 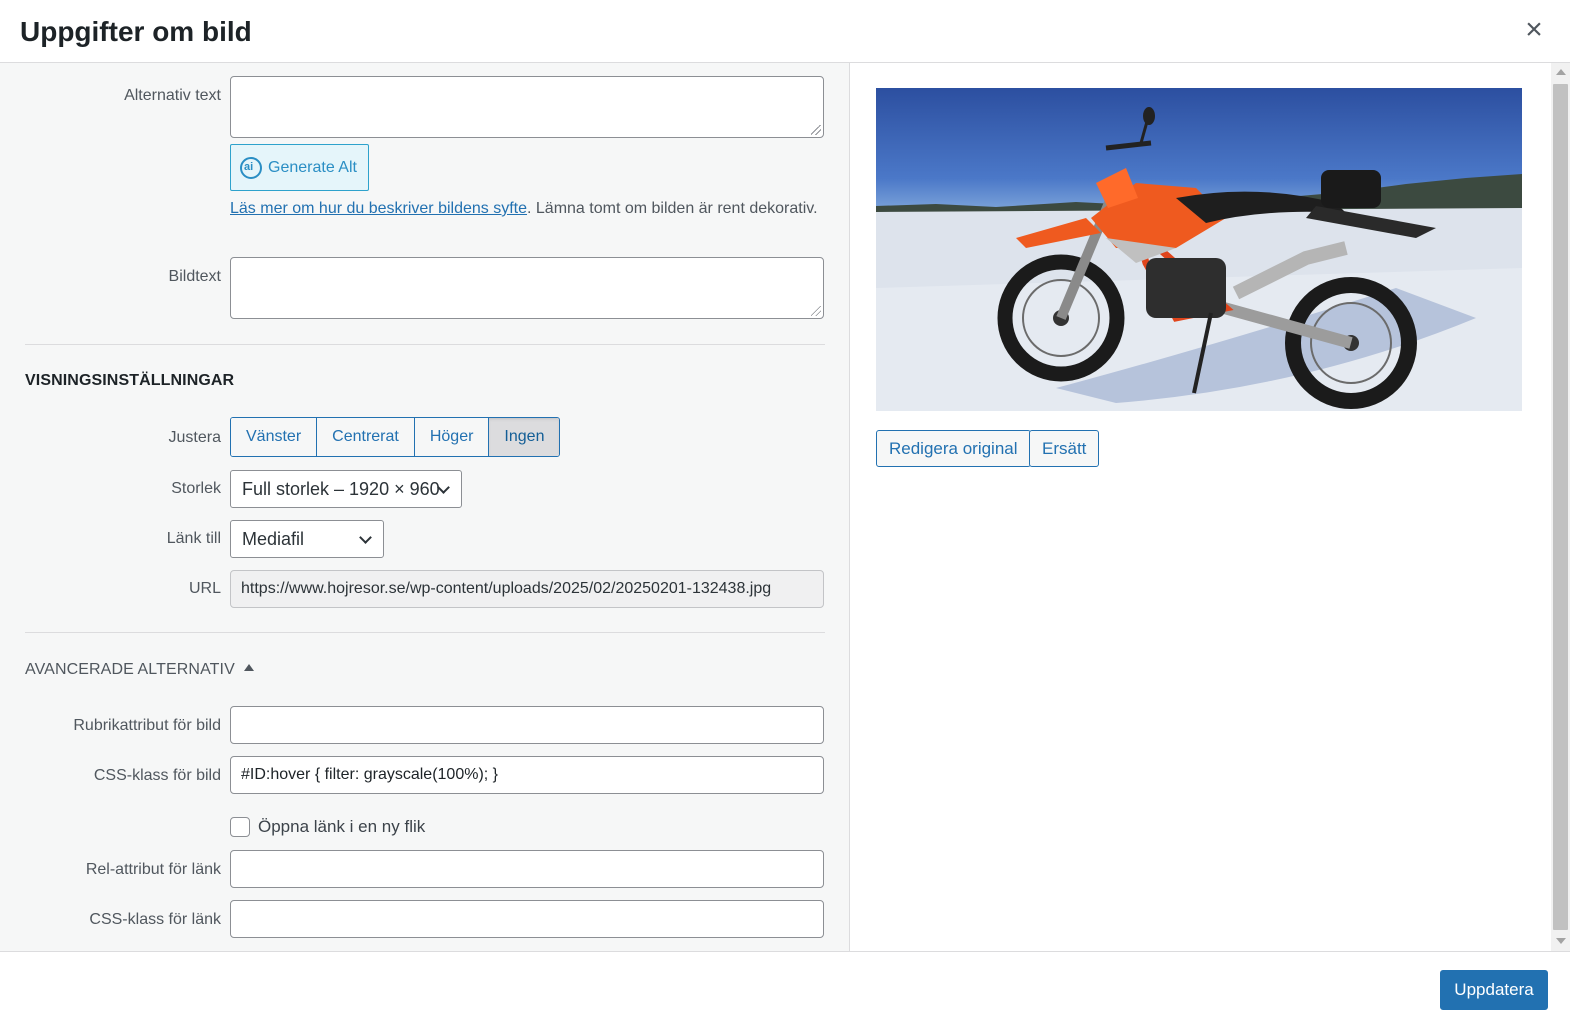 I want to click on link-to-select: Mediafil, so click(x=307, y=539).